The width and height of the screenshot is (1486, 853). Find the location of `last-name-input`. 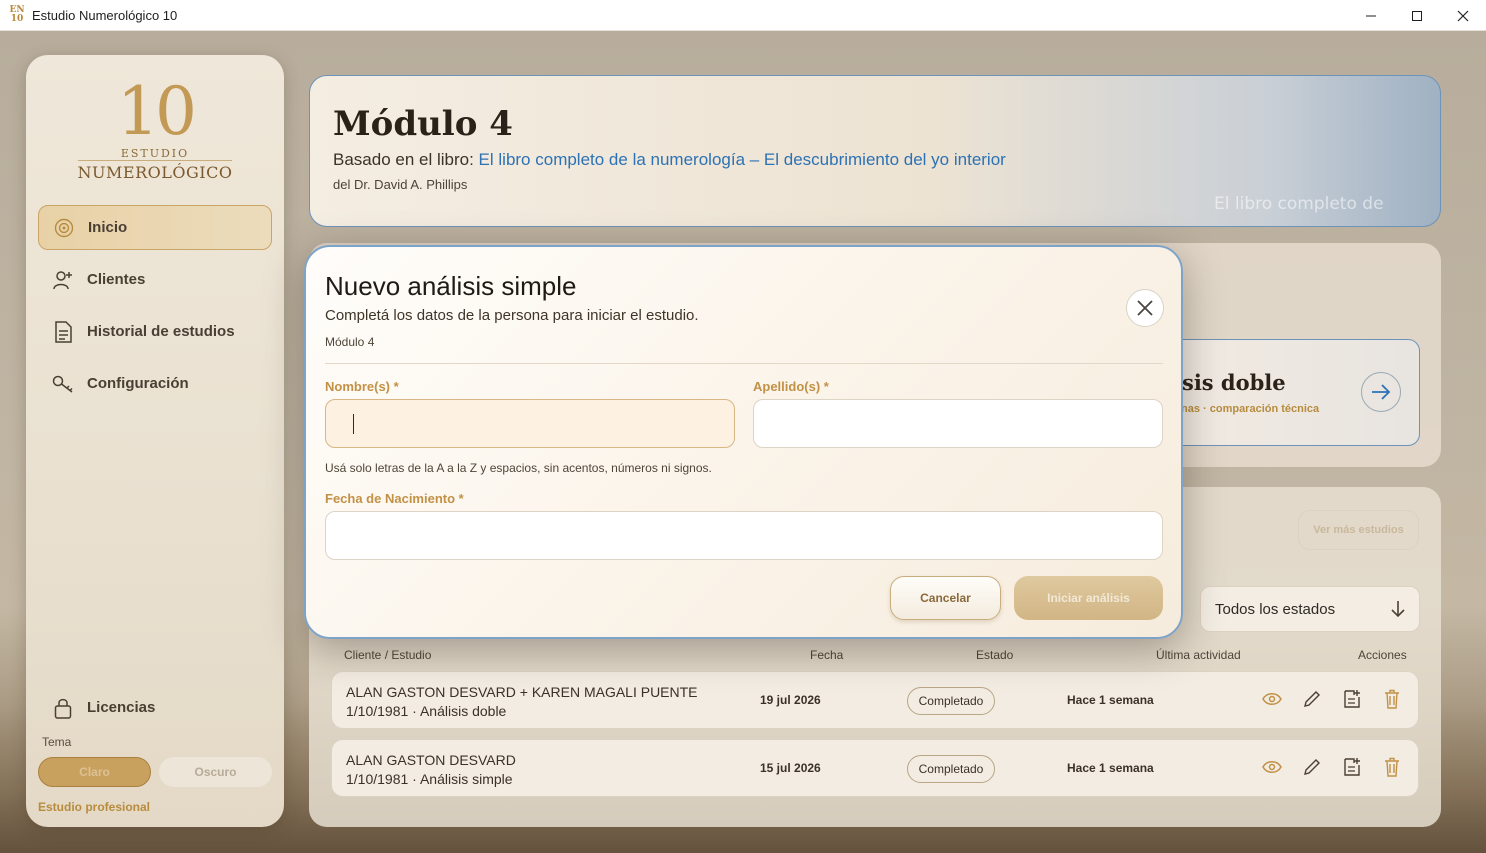

last-name-input is located at coordinates (958, 423).